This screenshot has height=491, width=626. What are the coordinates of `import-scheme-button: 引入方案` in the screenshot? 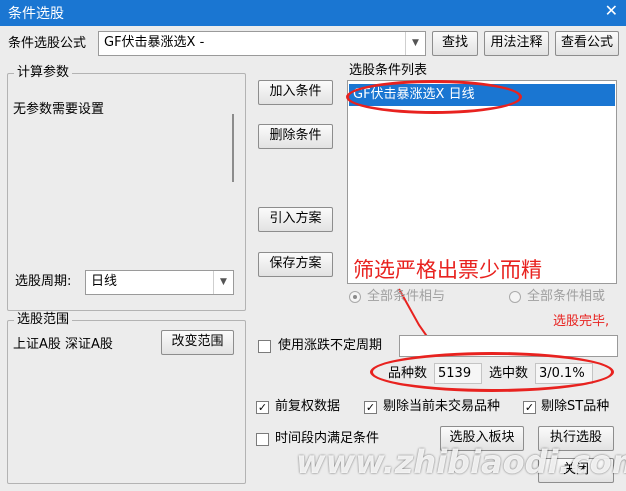 It's located at (295, 219).